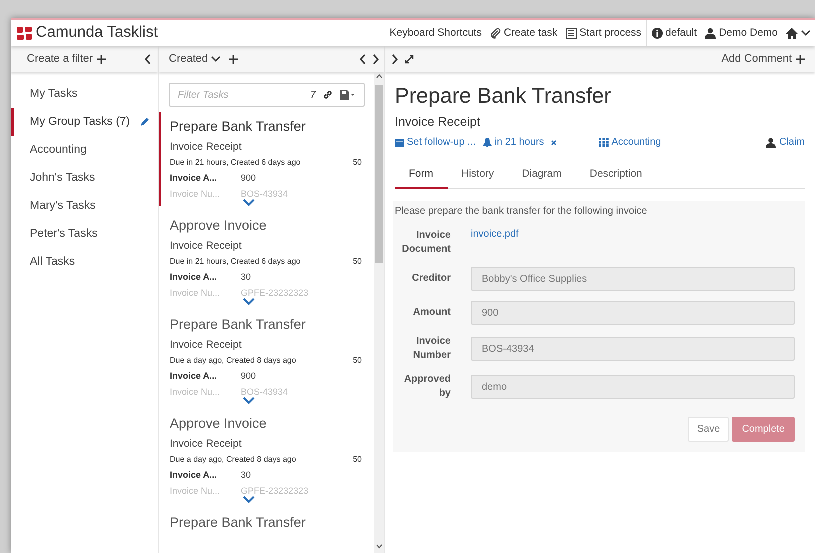  What do you see at coordinates (542, 175) in the screenshot?
I see `tab: Diagram` at bounding box center [542, 175].